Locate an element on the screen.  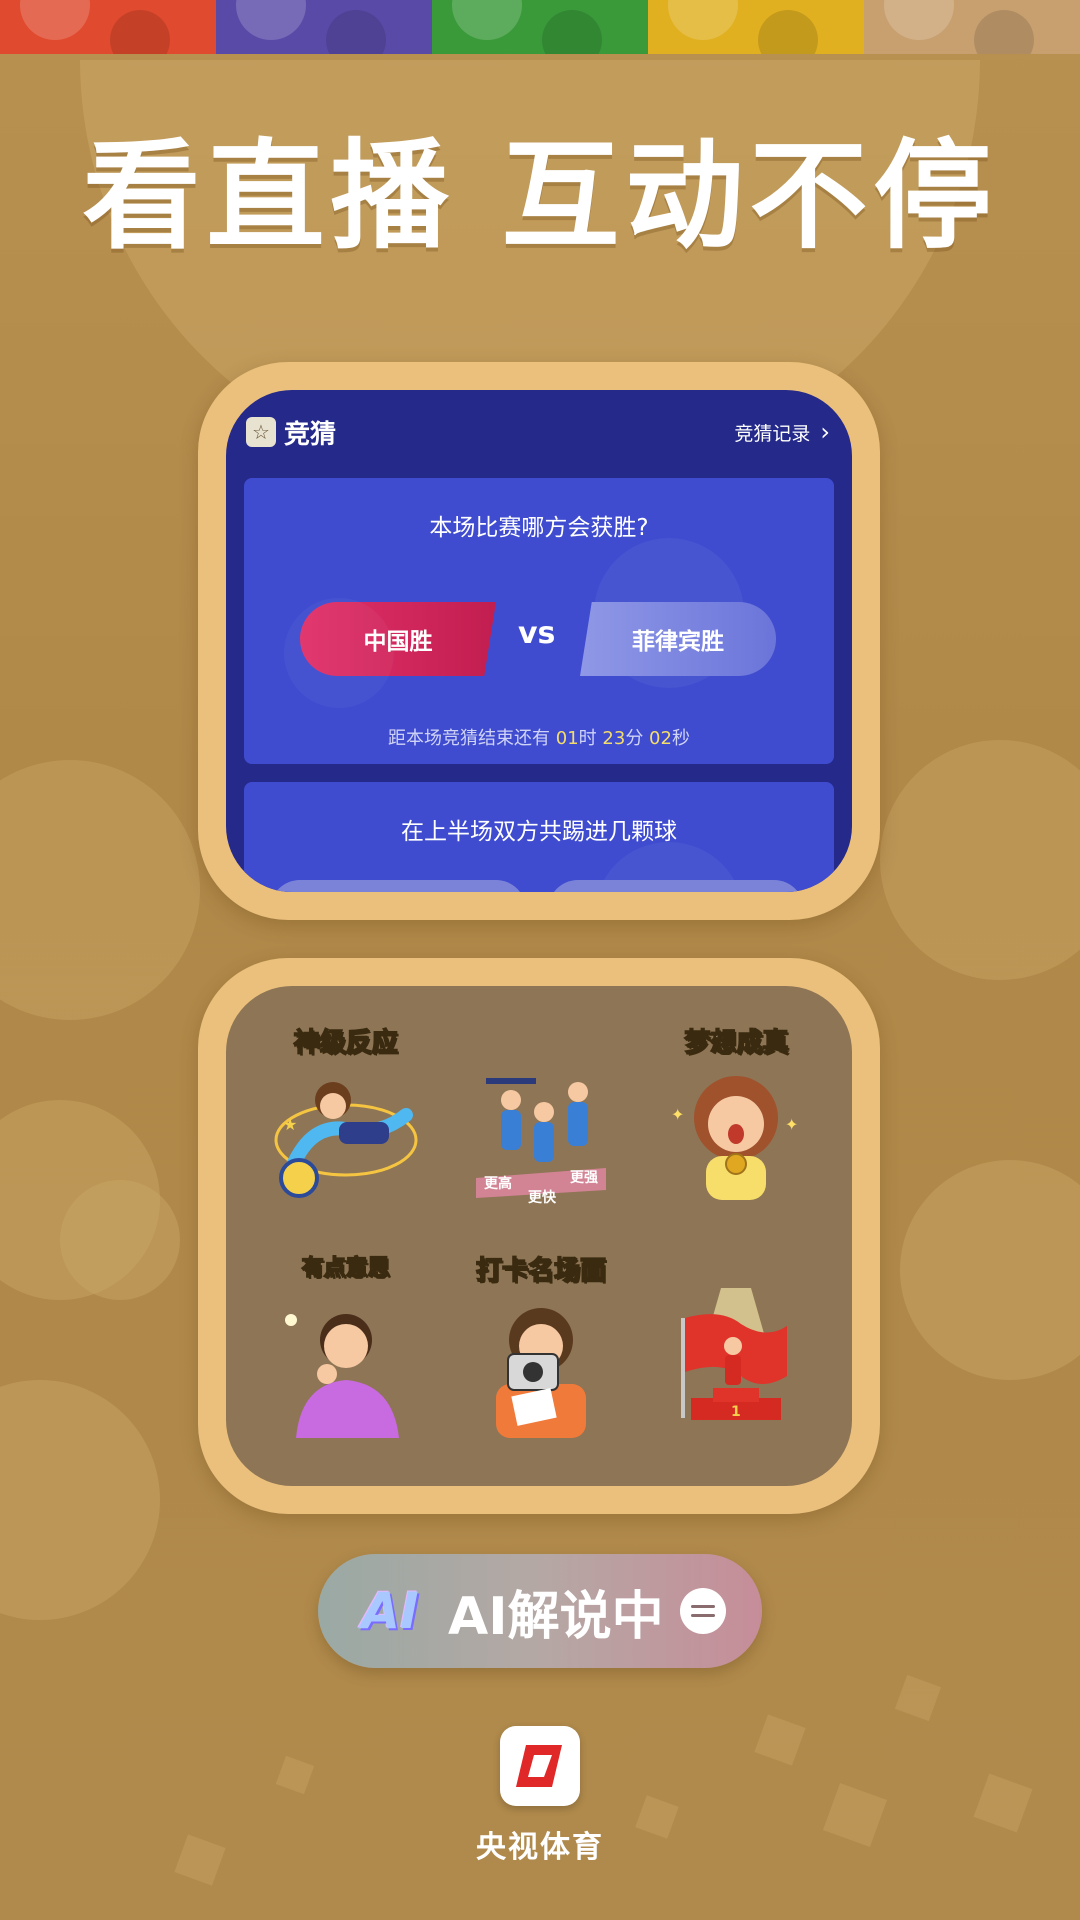
podium-flag-icon: 1 is located at coordinates (734, 1354).